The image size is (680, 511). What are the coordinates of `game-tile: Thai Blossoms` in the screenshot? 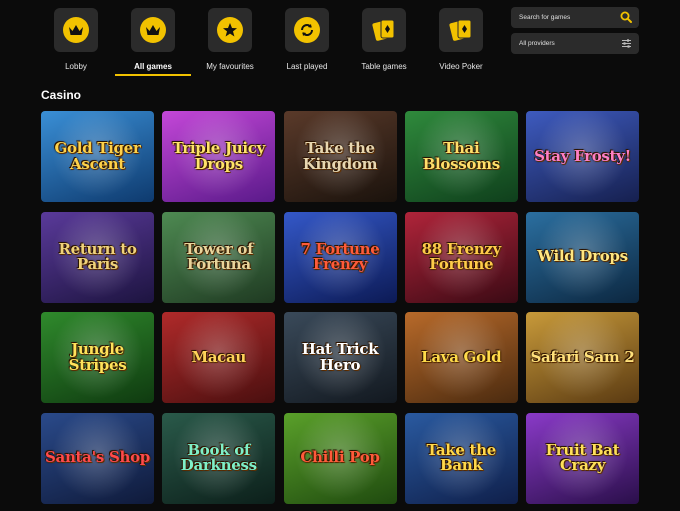 It's located at (461, 156).